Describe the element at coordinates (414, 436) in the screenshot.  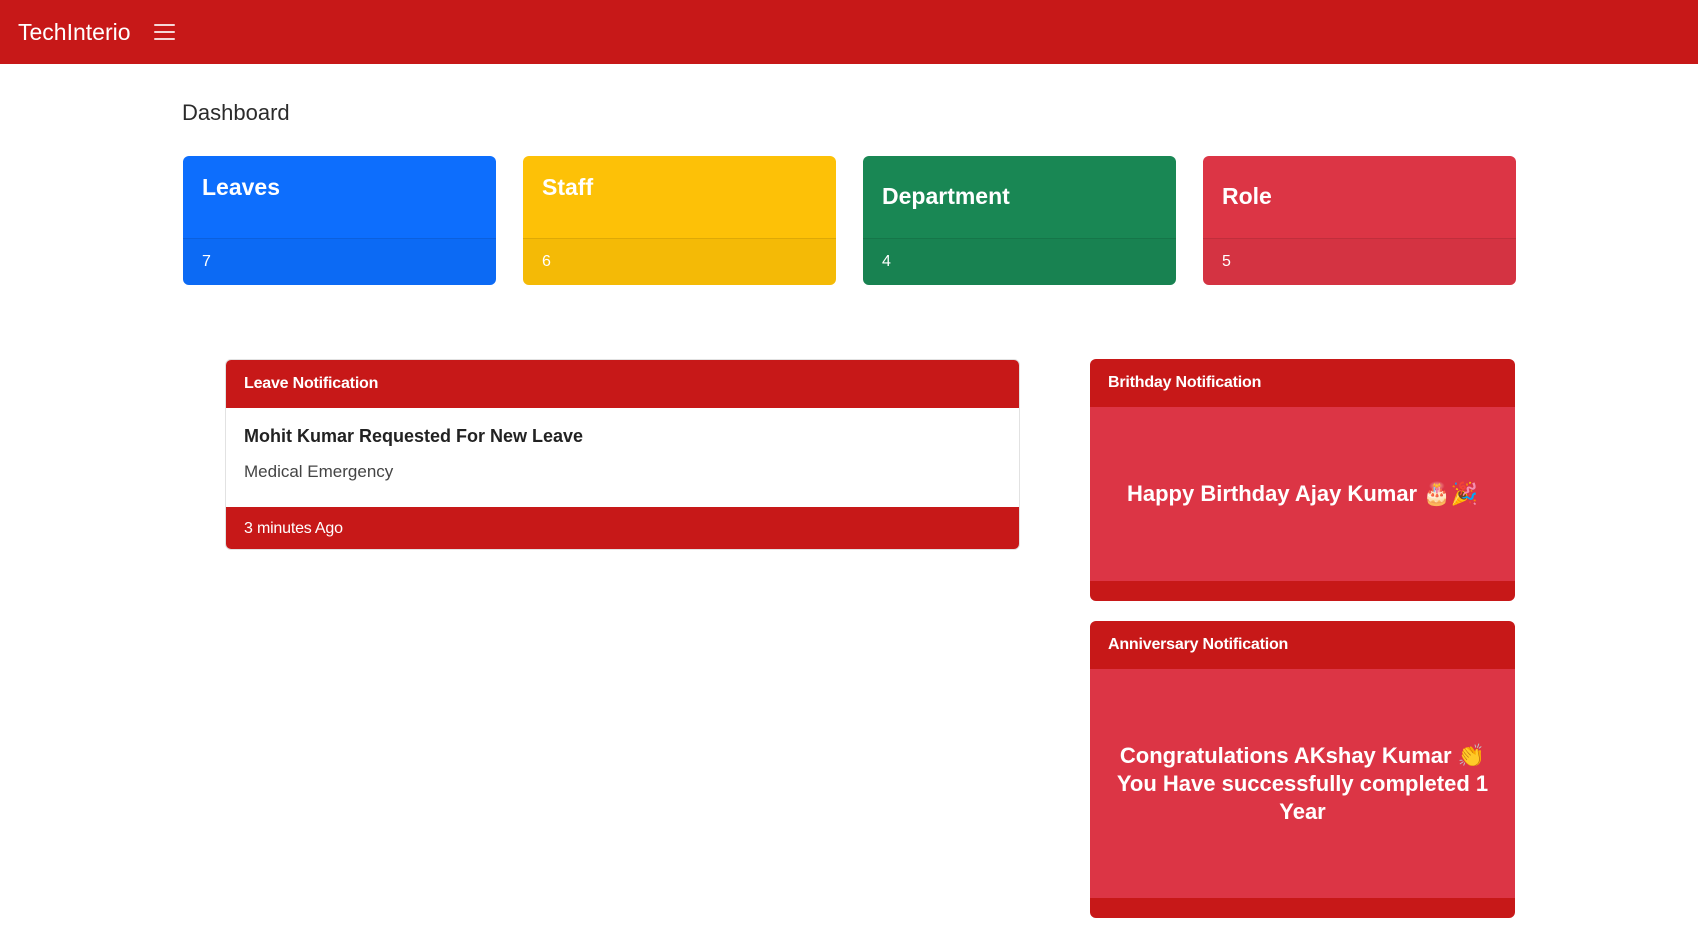
I see `leave-request-heading: Mohit Kumar Requested For New Leave` at that location.